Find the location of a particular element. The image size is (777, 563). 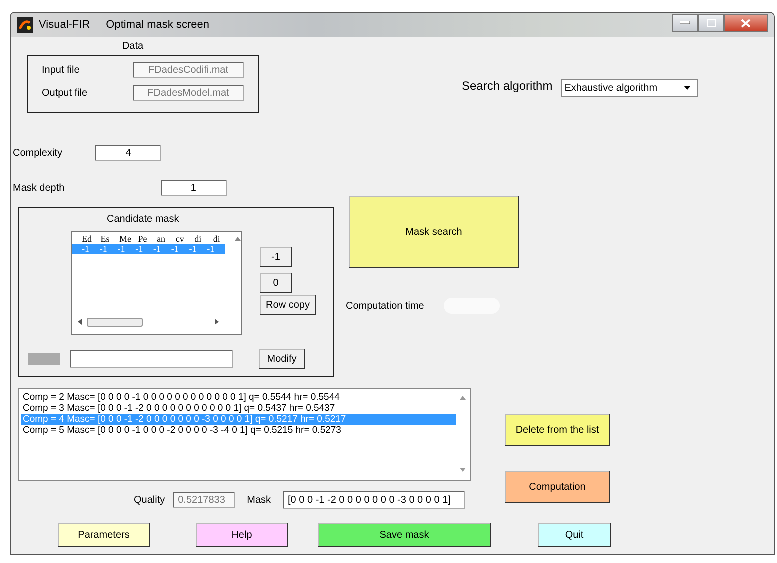

action-button: Help is located at coordinates (242, 535).